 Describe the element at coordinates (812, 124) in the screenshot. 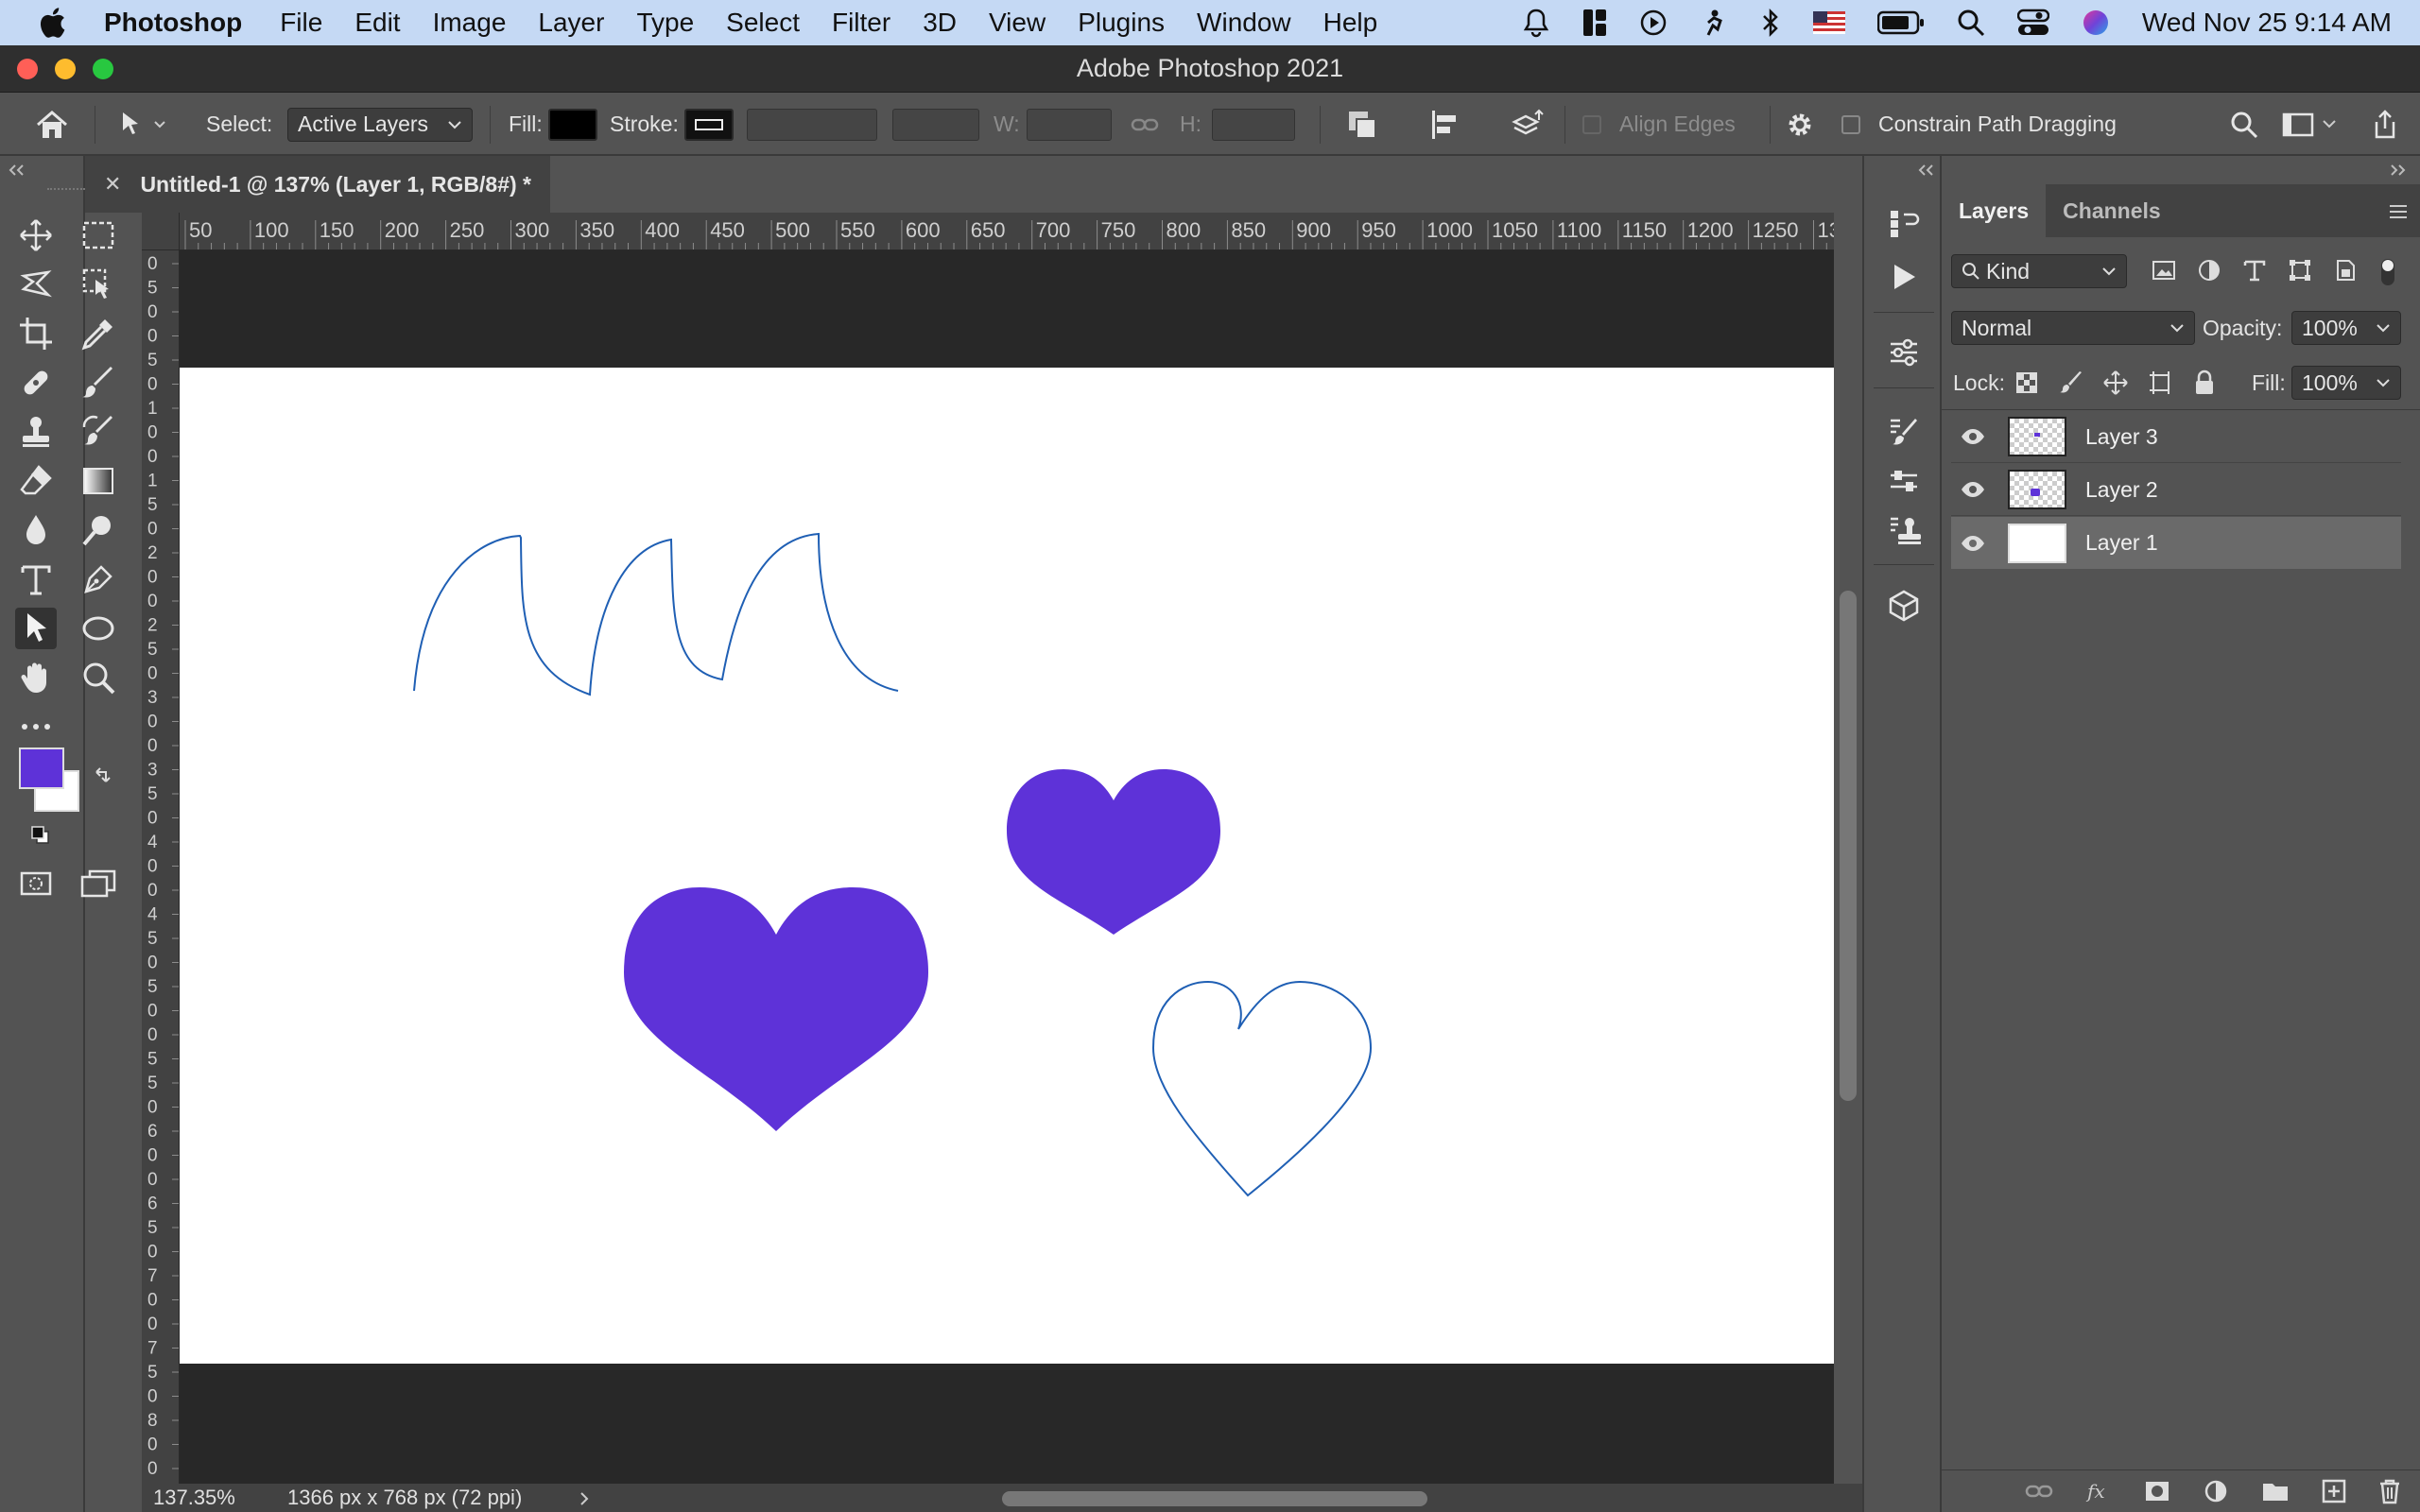

I see `stroke-width-field` at that location.